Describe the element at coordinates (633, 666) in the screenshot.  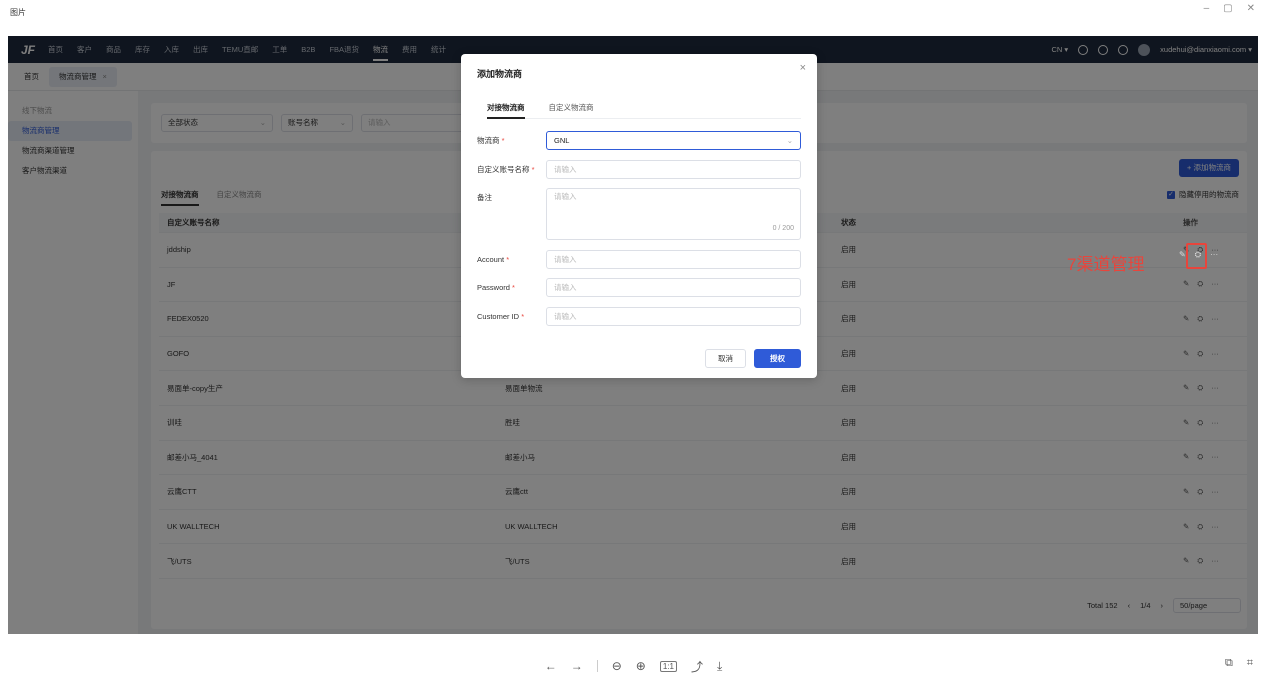
I see `viewer-toolbar: ← → ⊖ ⊕ 1:1 ⤴ ⤓` at that location.